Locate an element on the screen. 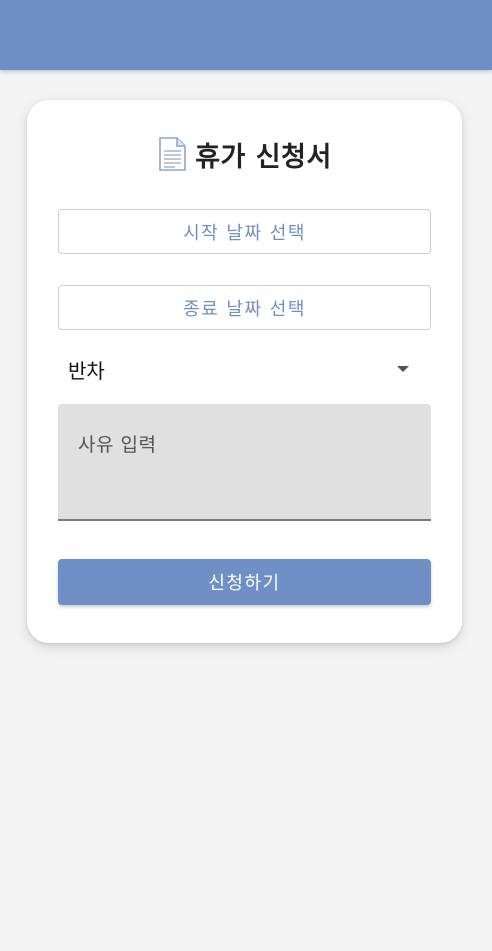 The image size is (492, 951). start-date-button: 시작 날짜 선택 is located at coordinates (244, 231).